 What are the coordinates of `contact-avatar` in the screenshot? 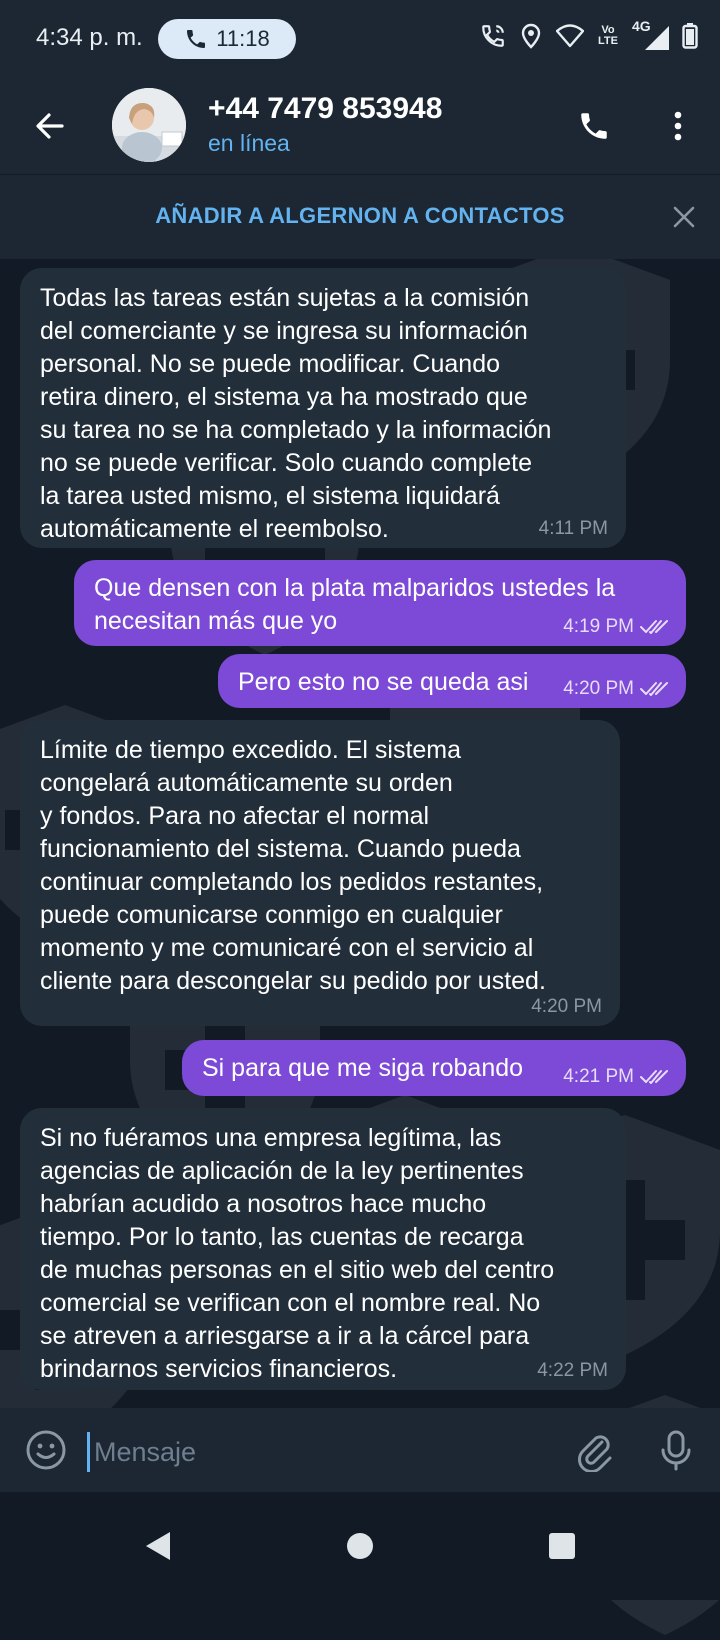 It's located at (149, 125).